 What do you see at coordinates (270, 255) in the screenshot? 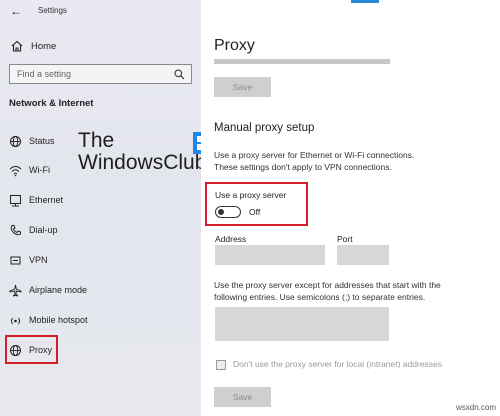
I see `address-field` at bounding box center [270, 255].